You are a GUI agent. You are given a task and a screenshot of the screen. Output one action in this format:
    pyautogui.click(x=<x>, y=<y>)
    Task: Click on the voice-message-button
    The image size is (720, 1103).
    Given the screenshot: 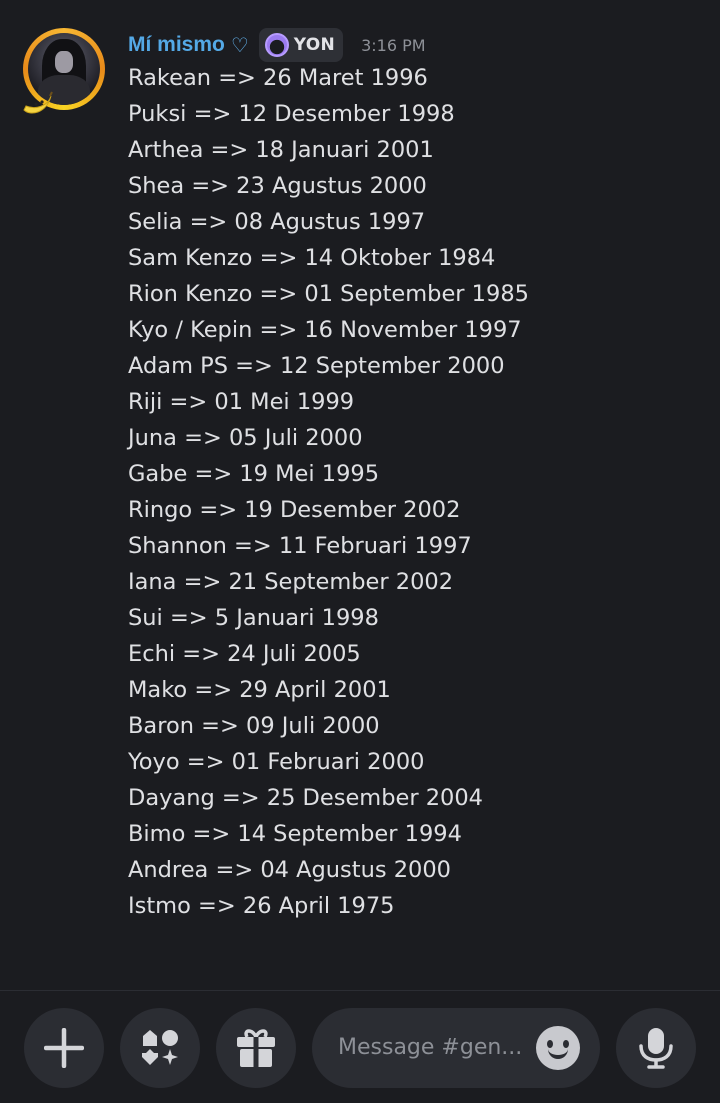 What is the action you would take?
    pyautogui.click(x=656, y=1048)
    